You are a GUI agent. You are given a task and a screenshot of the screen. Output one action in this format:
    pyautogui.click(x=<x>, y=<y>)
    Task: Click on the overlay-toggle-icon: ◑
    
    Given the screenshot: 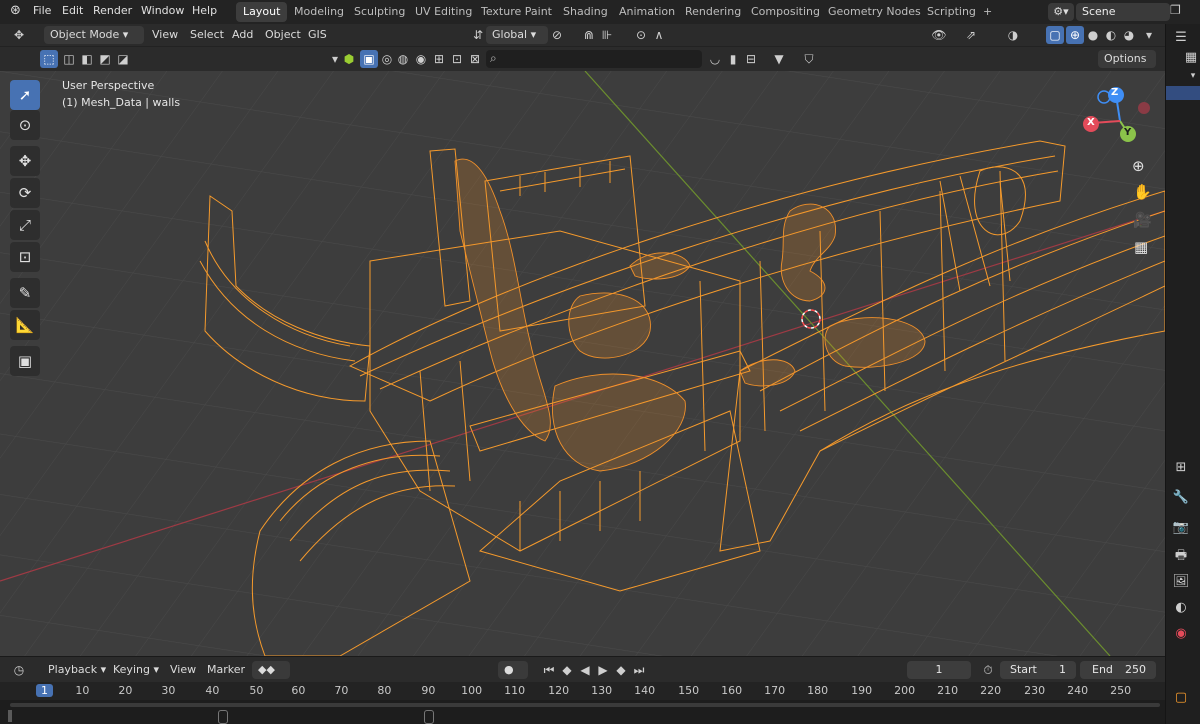 What is the action you would take?
    pyautogui.click(x=1013, y=35)
    